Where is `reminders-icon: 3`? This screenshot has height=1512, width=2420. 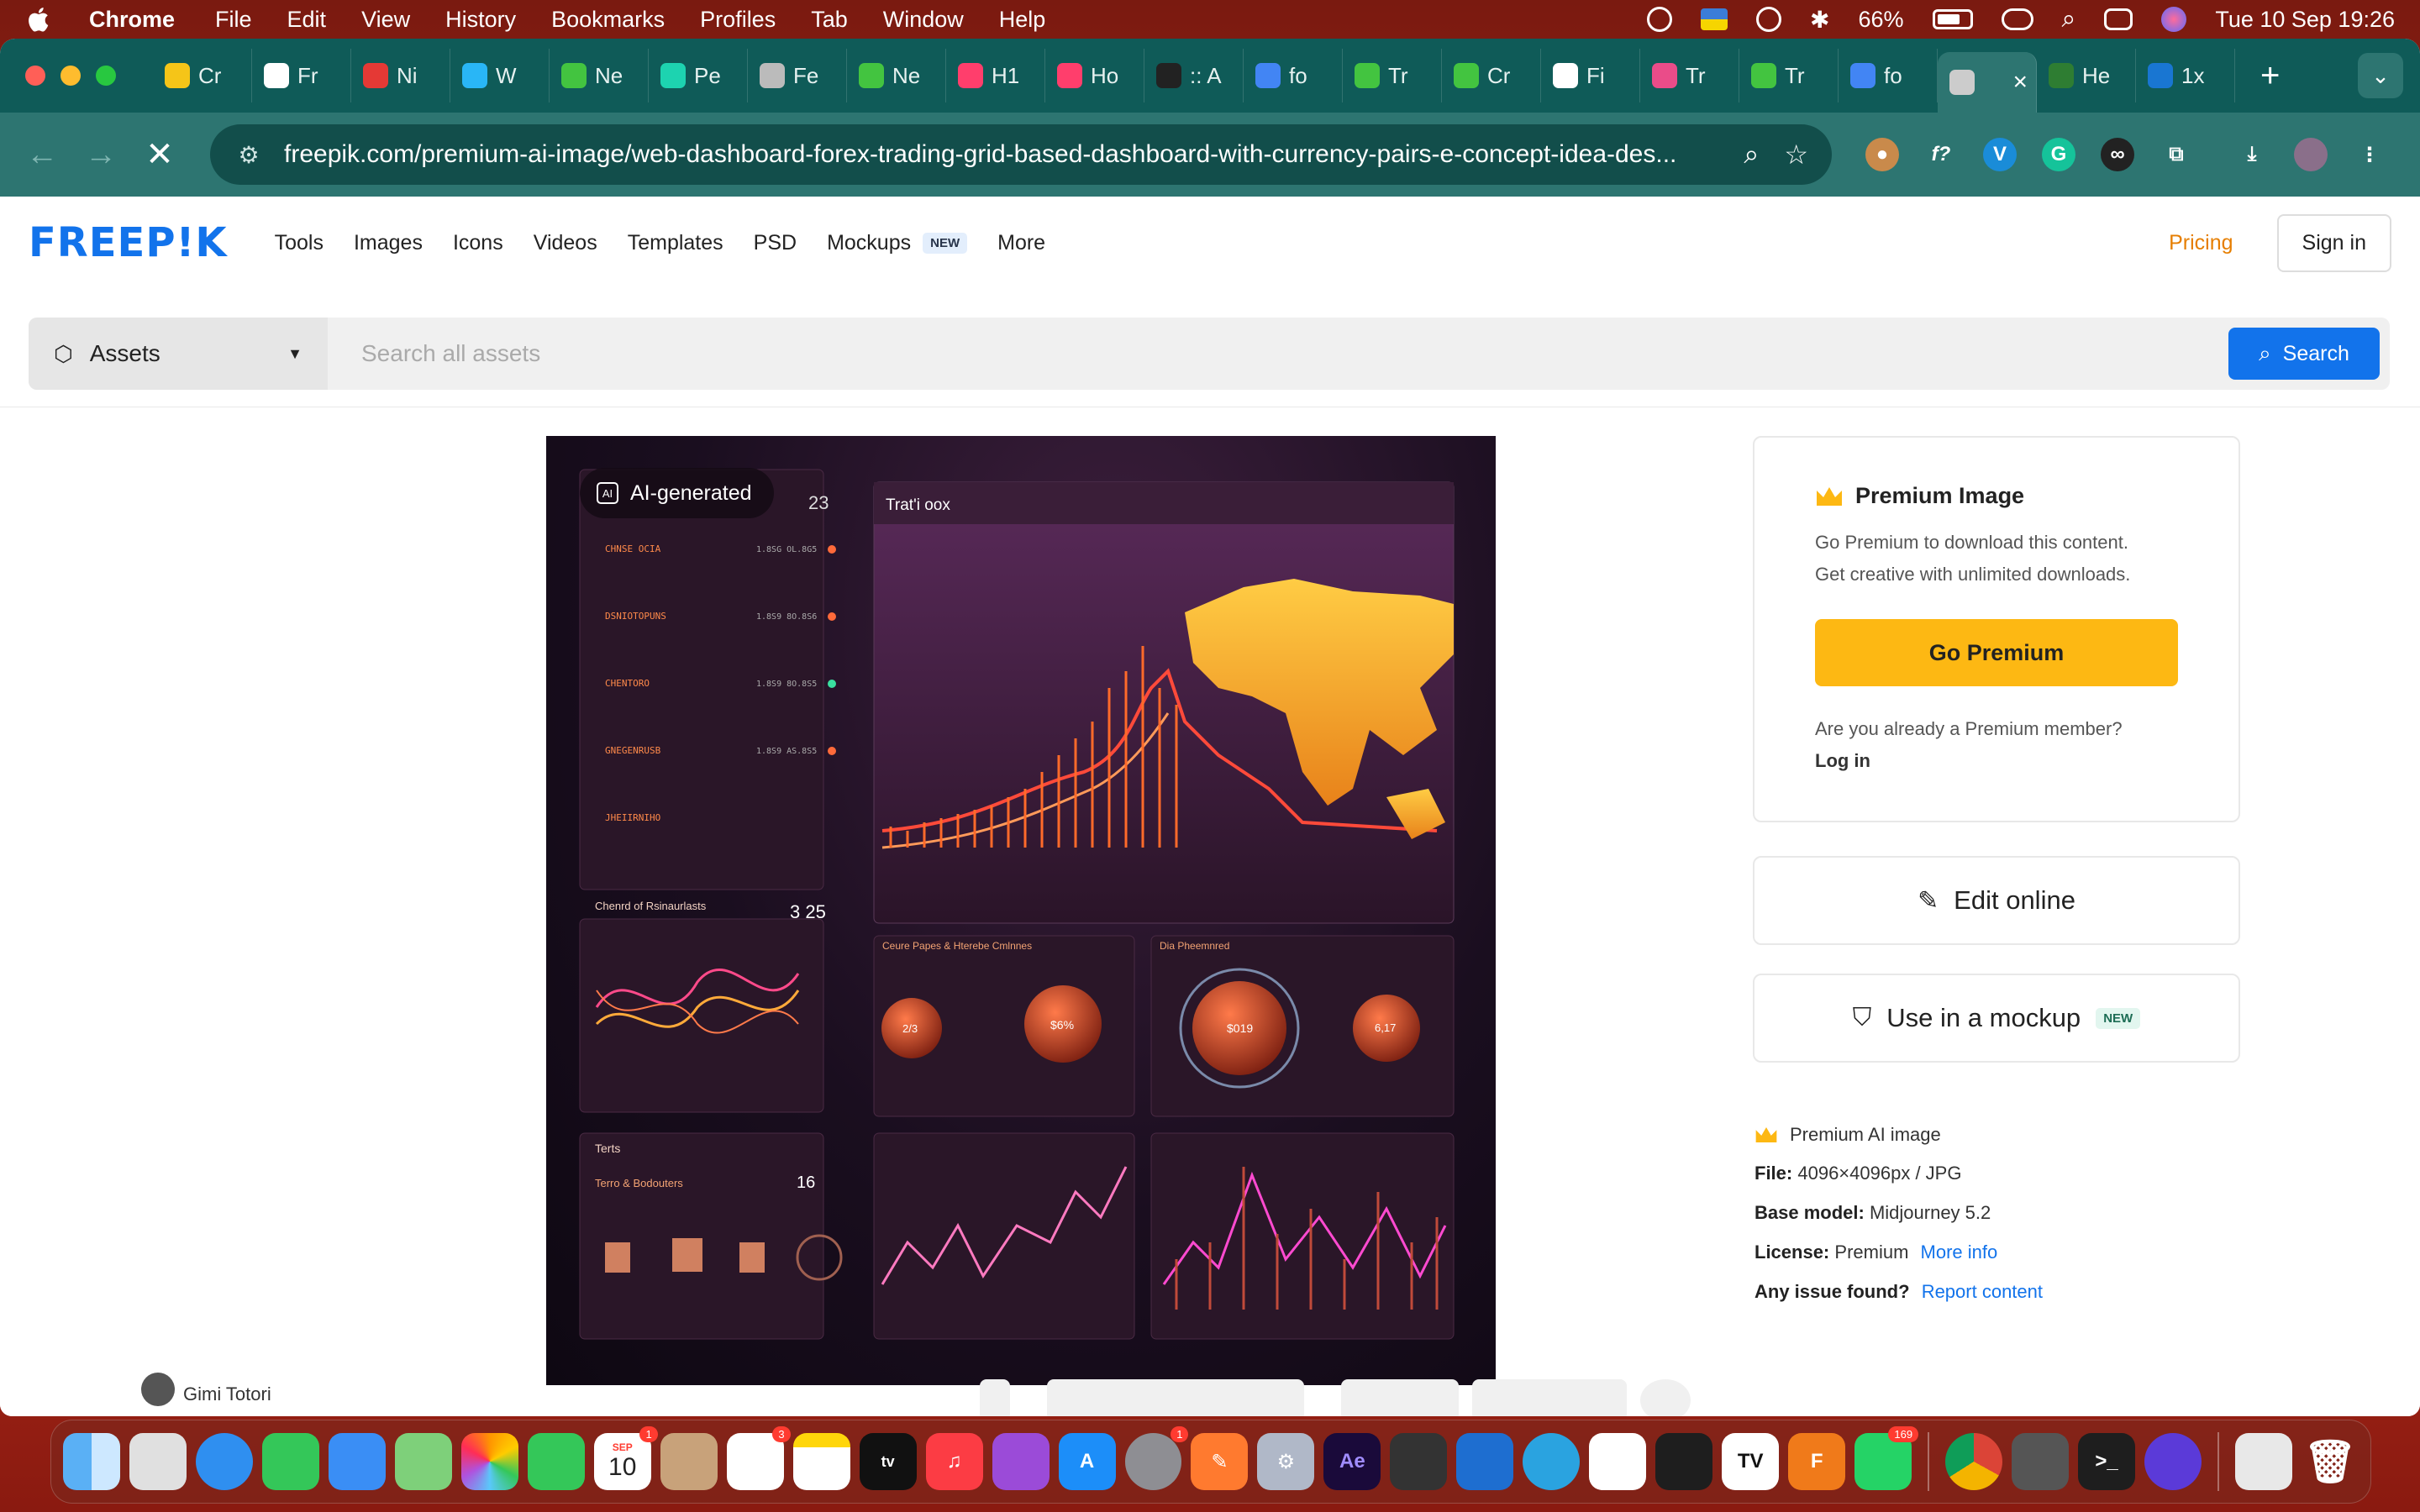
reminders-icon: 3 is located at coordinates (758, 1458).